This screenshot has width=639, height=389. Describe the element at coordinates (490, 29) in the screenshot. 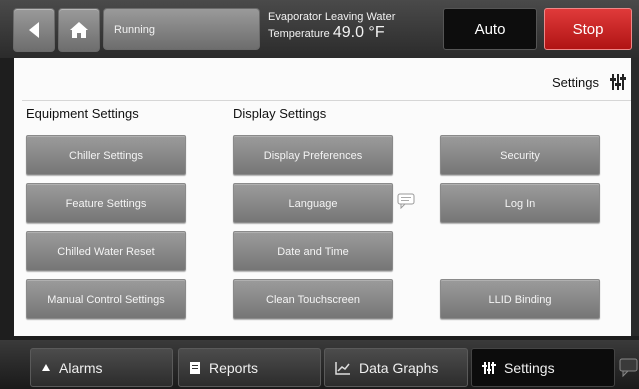

I see `auto-button: Auto` at that location.